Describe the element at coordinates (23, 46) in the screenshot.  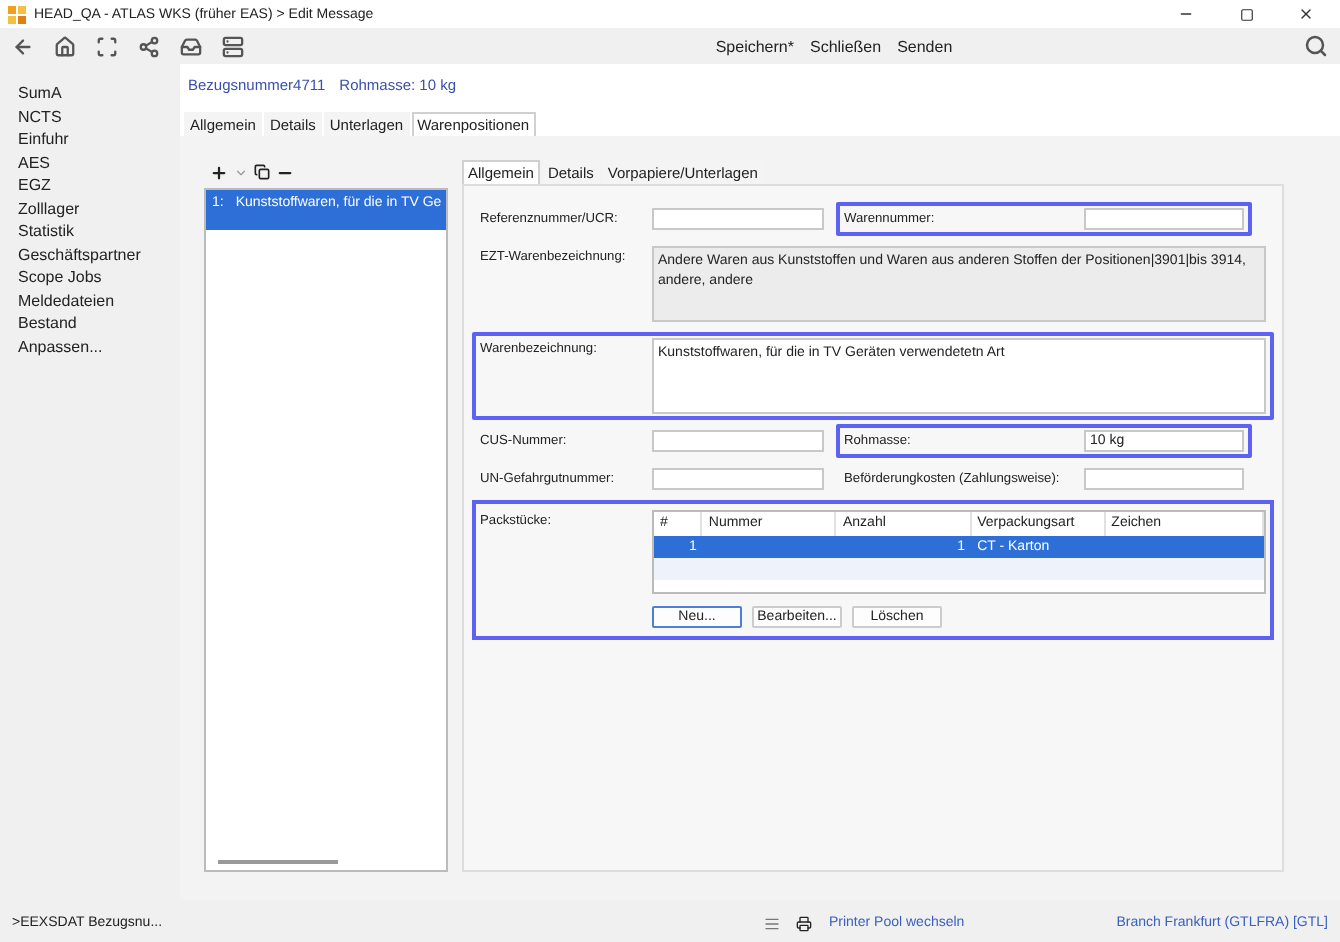
I see `back-arrow-icon` at that location.